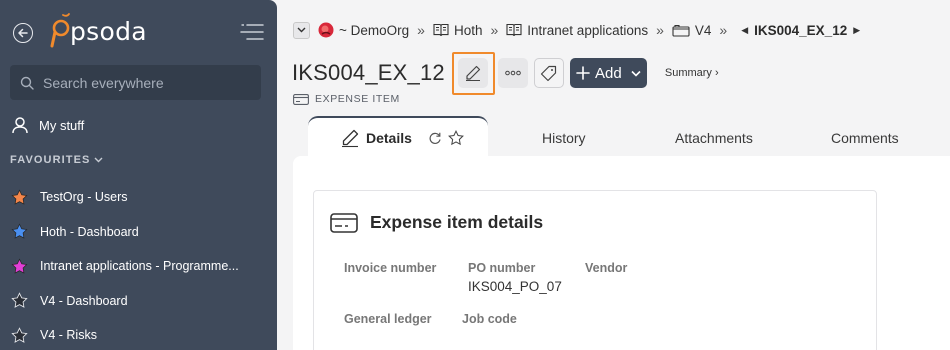 This screenshot has height=350, width=950. What do you see at coordinates (108, 31) in the screenshot?
I see `logo-text: psoda` at bounding box center [108, 31].